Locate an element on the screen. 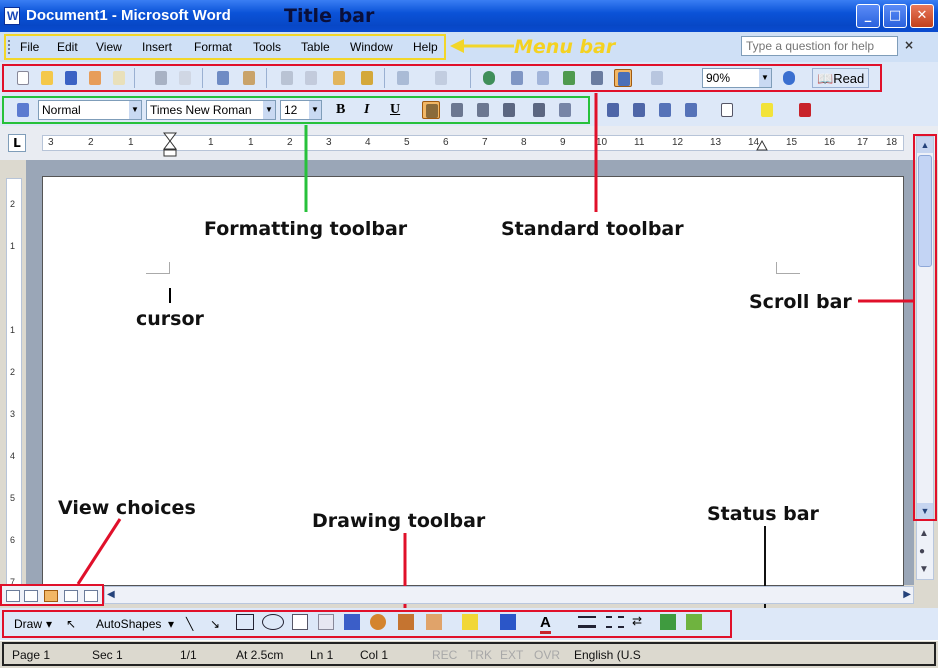  numbering-icon is located at coordinates (613, 110).